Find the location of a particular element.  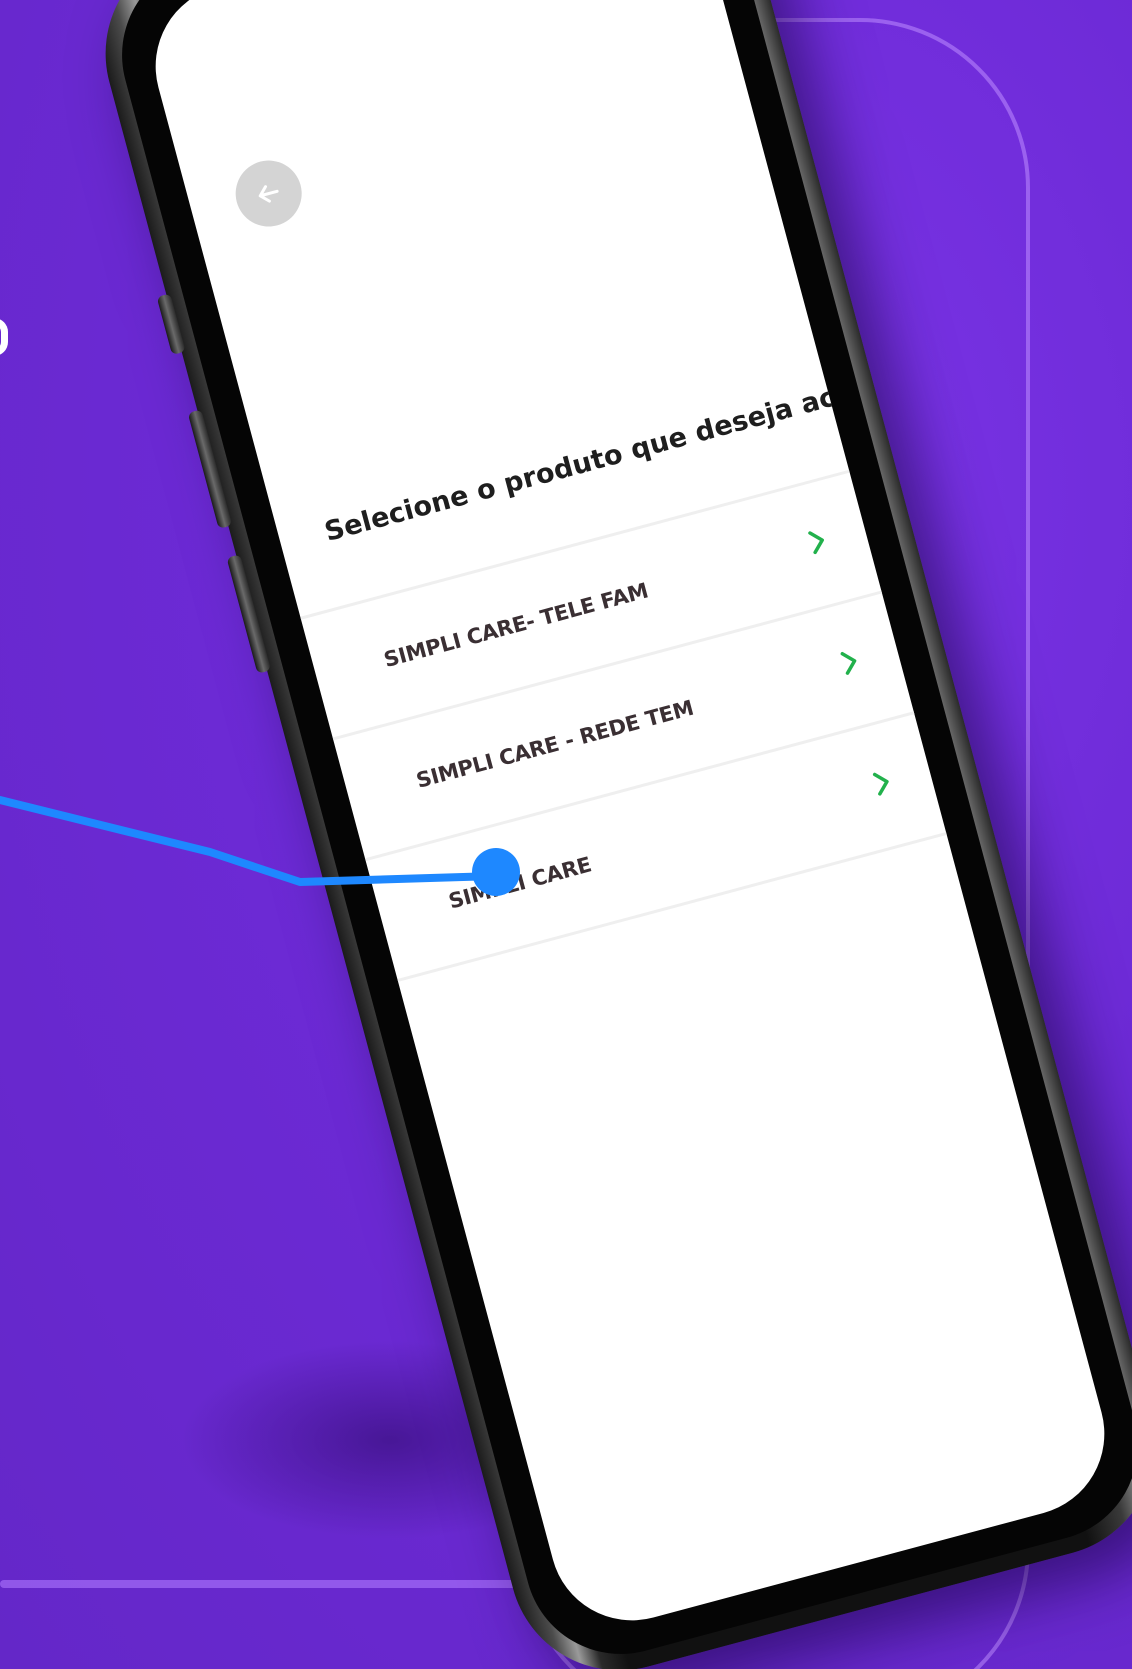

phone-mute-switch is located at coordinates (171, 324).